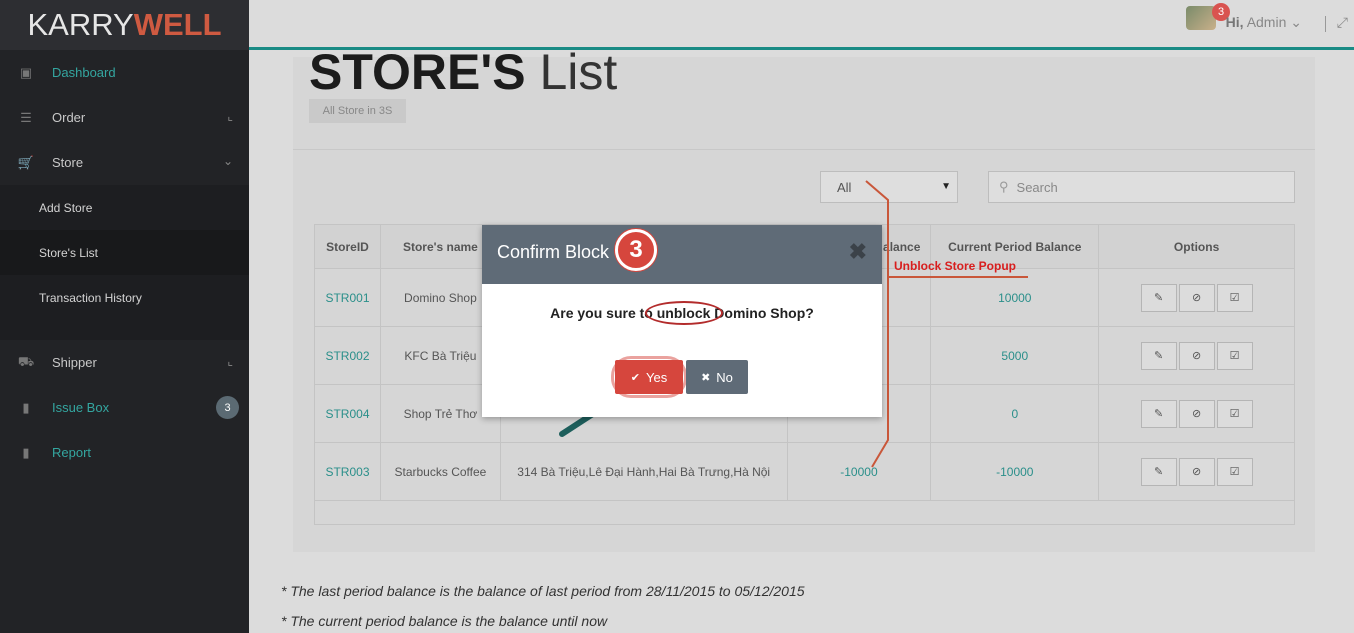 This screenshot has width=1354, height=633. Describe the element at coordinates (682, 254) in the screenshot. I see `dialog-header: Confirm Block 3 ✖` at that location.